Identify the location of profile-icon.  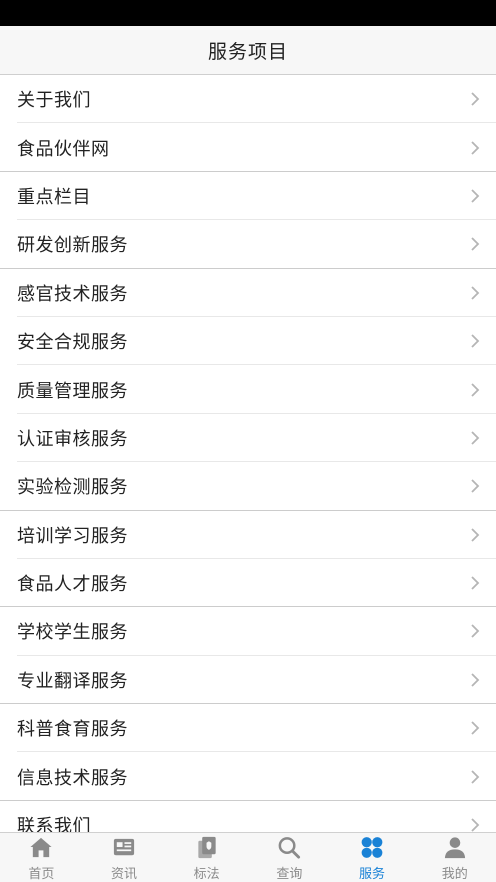
(454, 848).